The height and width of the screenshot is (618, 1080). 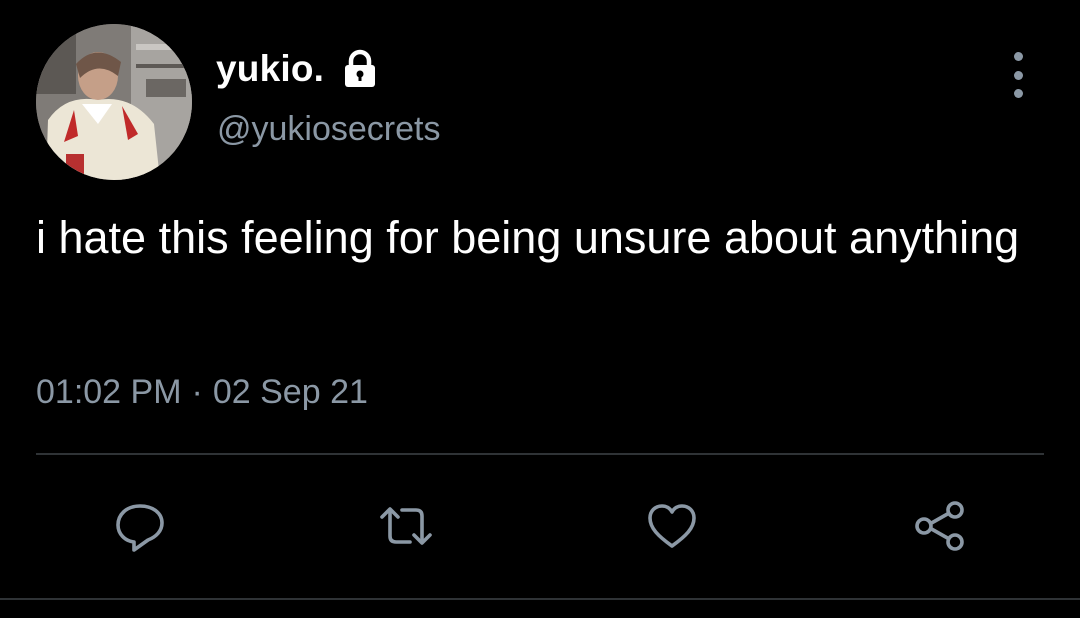 What do you see at coordinates (290, 392) in the screenshot?
I see `tweet-date: 02 Sep 21` at bounding box center [290, 392].